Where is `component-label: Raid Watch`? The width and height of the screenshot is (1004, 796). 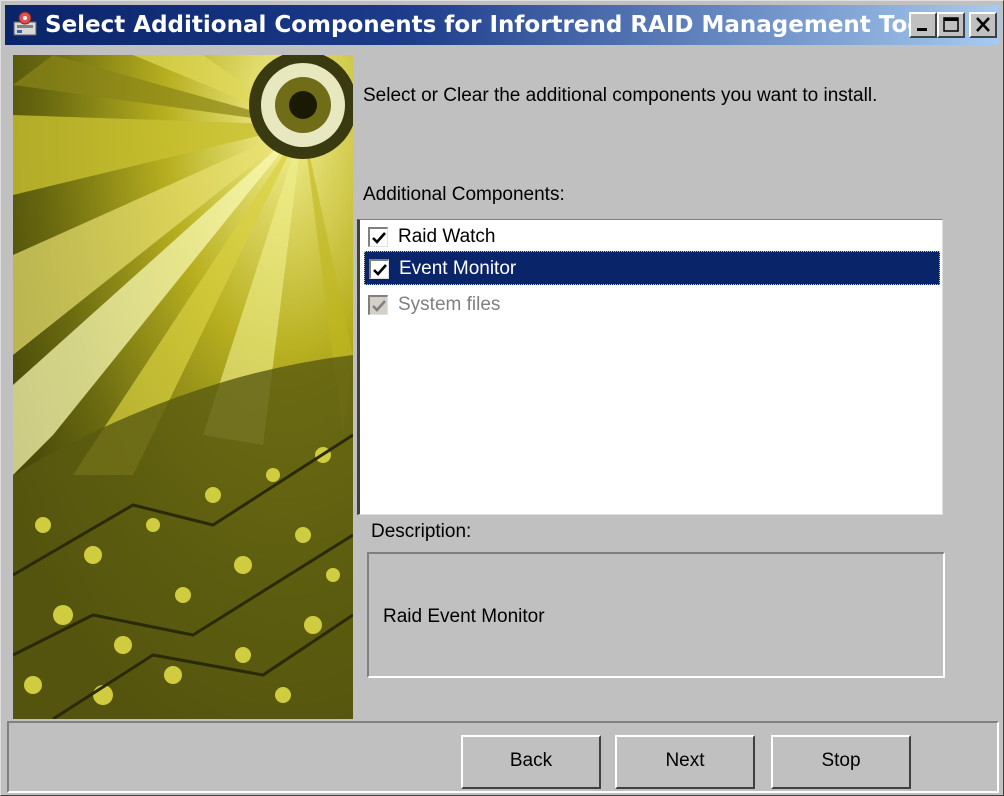 component-label: Raid Watch is located at coordinates (447, 236).